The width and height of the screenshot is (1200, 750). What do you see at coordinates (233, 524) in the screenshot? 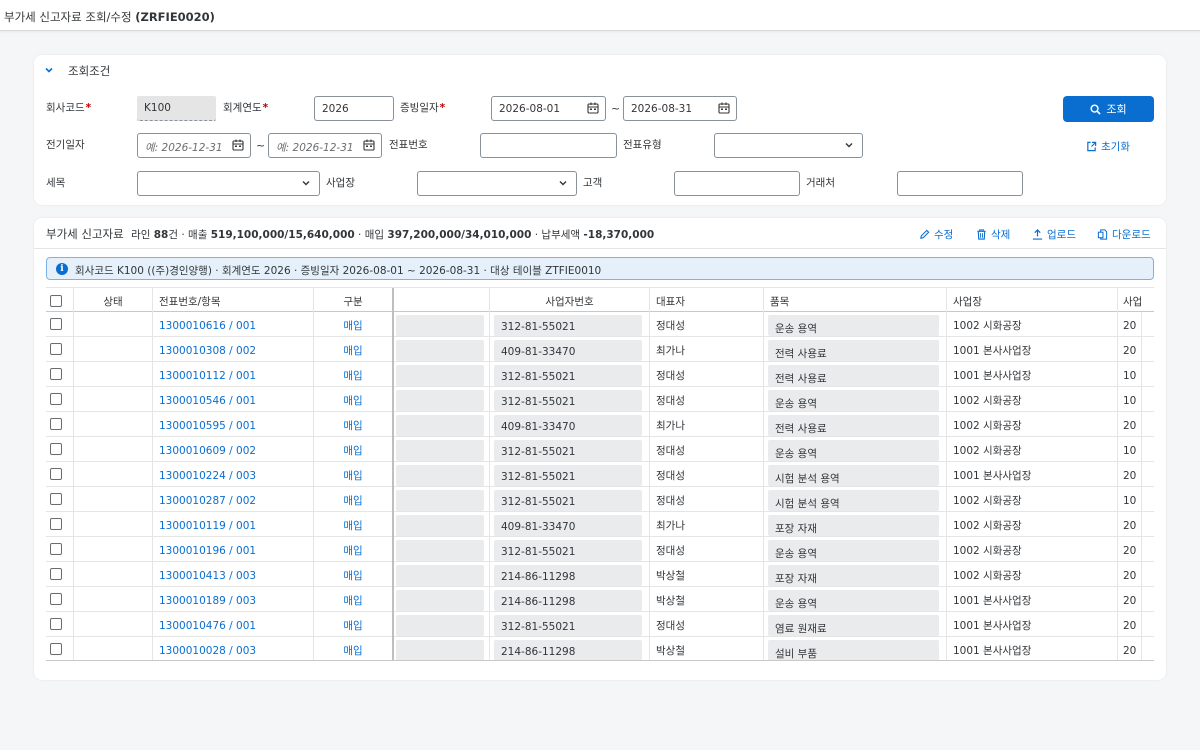
I see `doc-link: 1300010119 / 001` at bounding box center [233, 524].